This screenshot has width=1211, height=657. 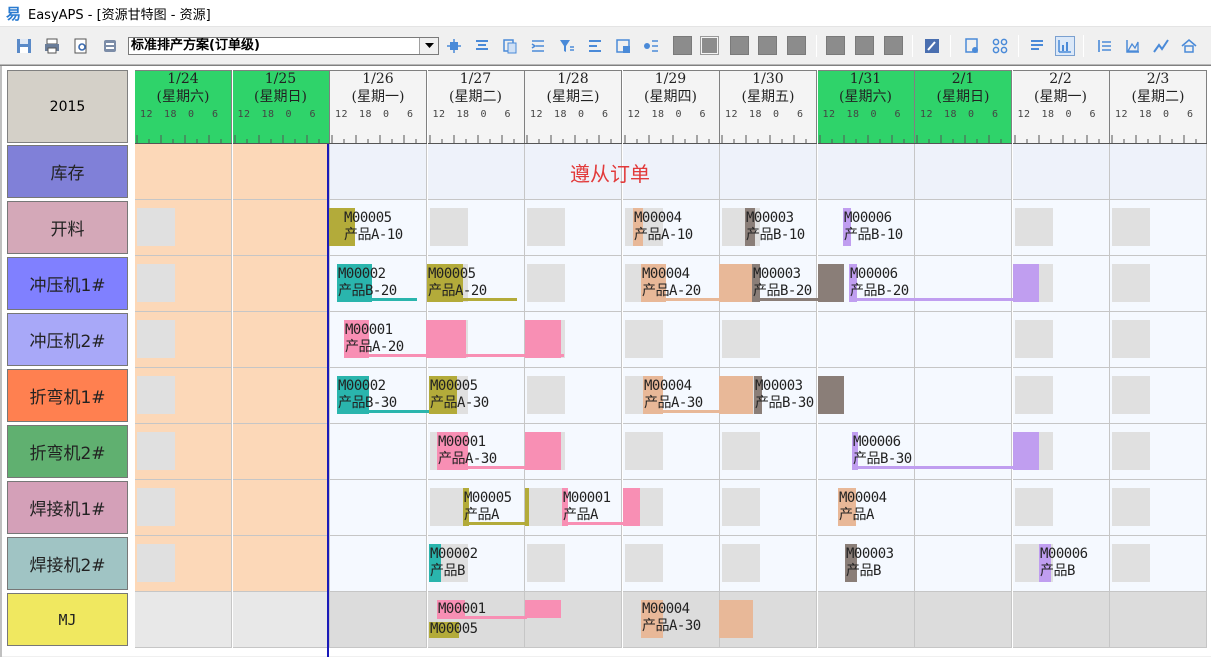 I want to click on resource-label: 焊接机1#, so click(x=67, y=507).